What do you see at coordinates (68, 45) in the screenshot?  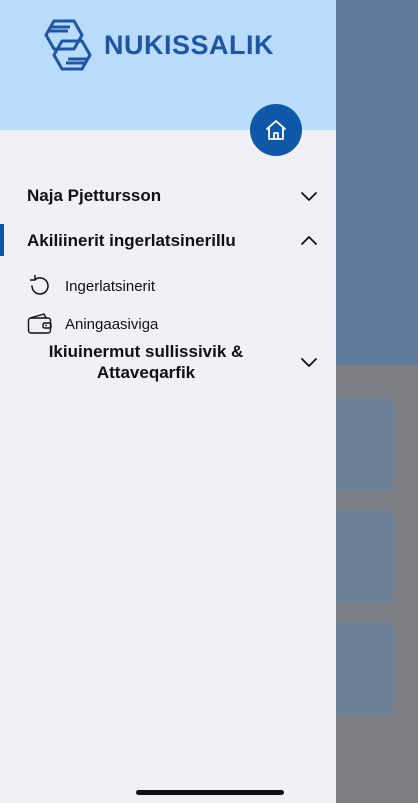 I see `nukissalik-logo-icon` at bounding box center [68, 45].